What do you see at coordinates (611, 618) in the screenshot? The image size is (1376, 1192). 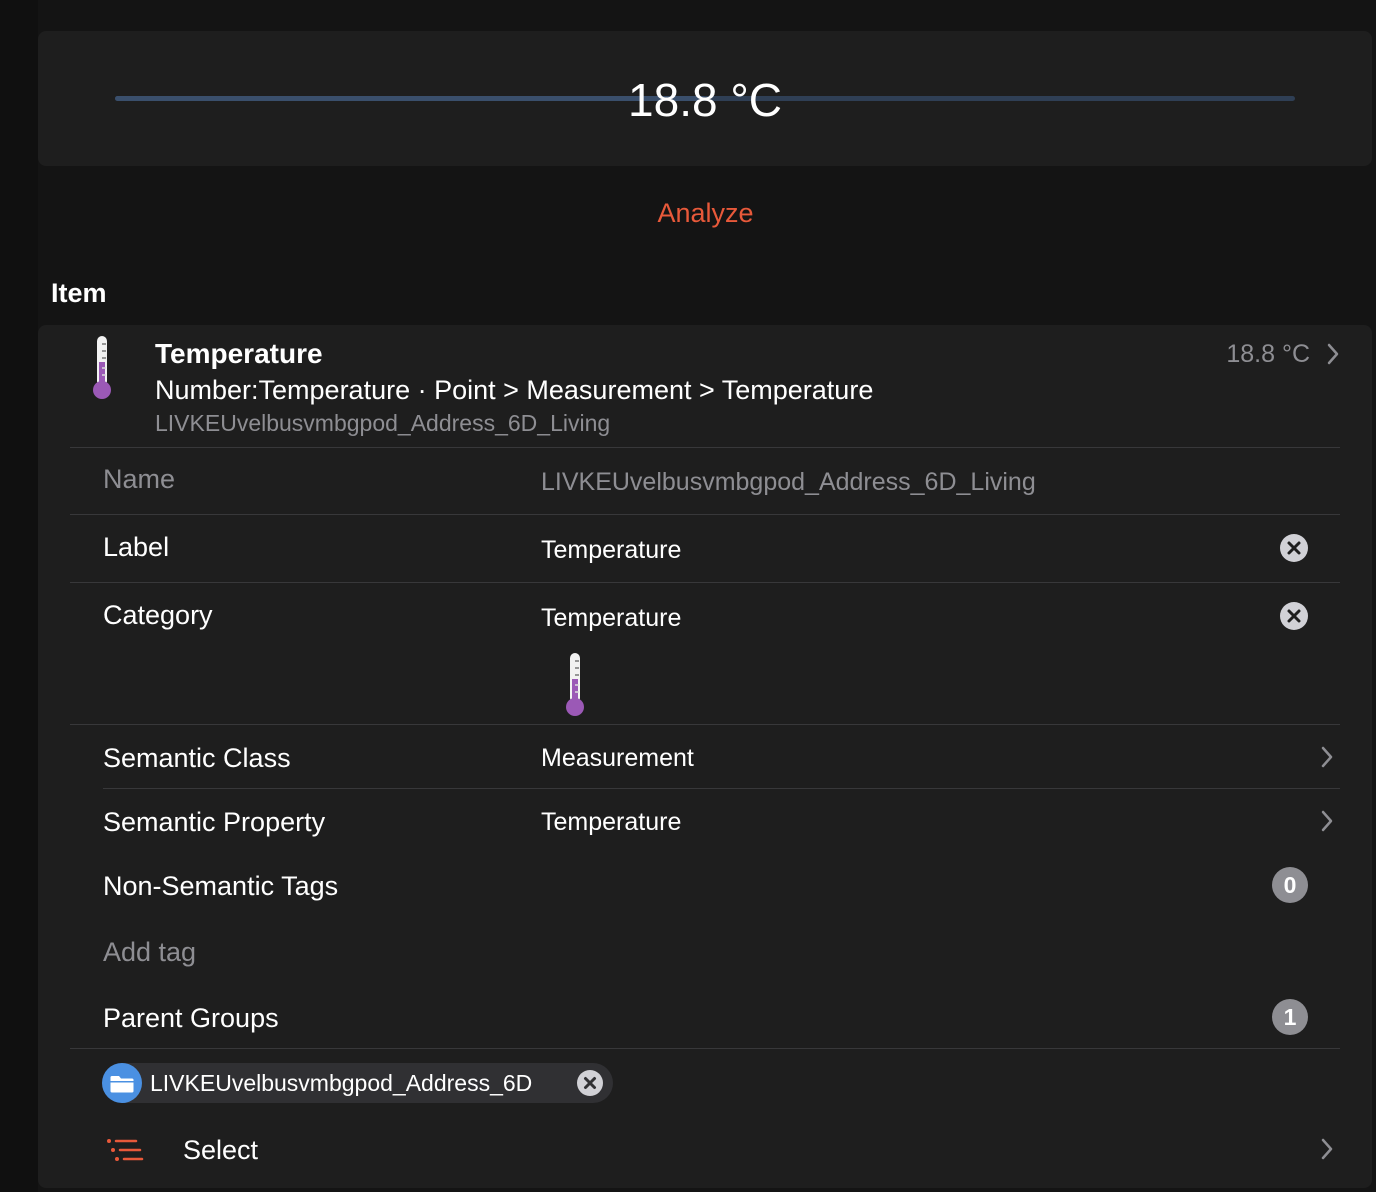 I see `category-field: Temperature` at bounding box center [611, 618].